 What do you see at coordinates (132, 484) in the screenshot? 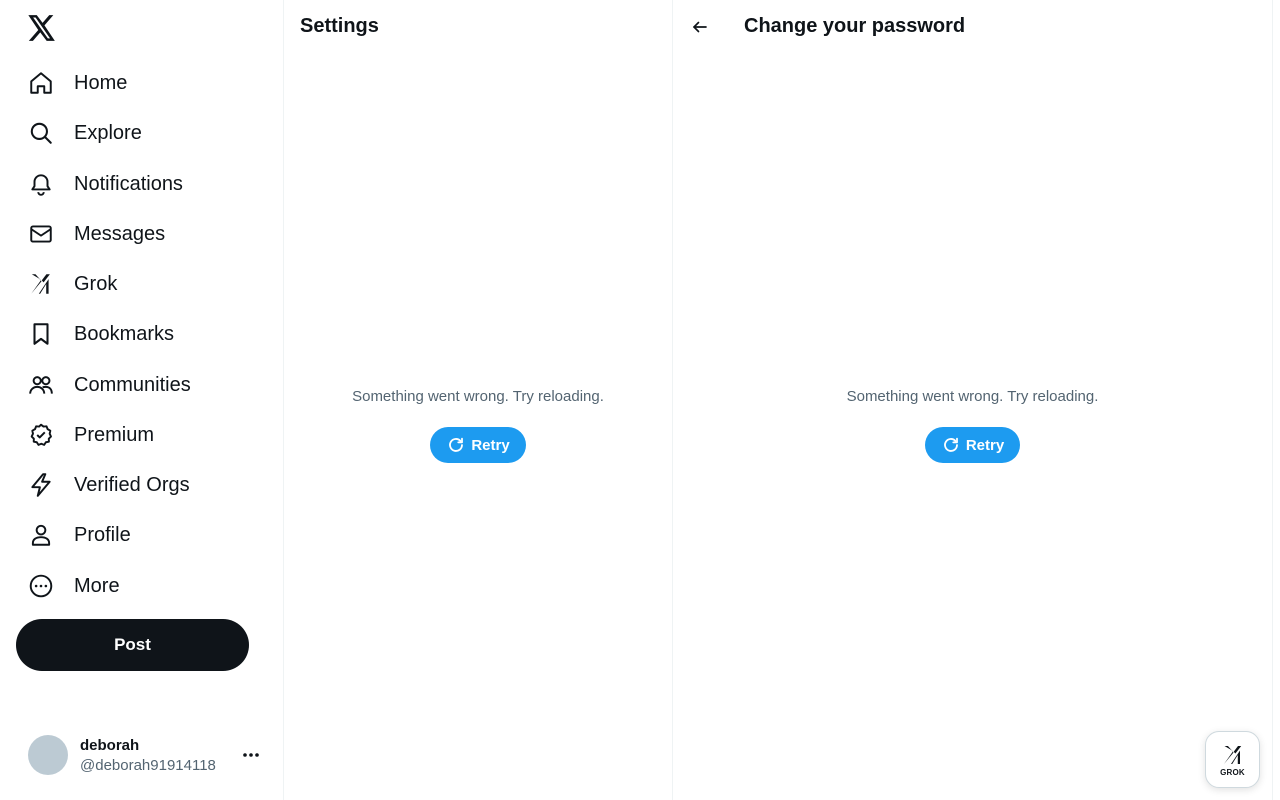
I see `nav-label-verified-orgs: Verified Orgs` at bounding box center [132, 484].